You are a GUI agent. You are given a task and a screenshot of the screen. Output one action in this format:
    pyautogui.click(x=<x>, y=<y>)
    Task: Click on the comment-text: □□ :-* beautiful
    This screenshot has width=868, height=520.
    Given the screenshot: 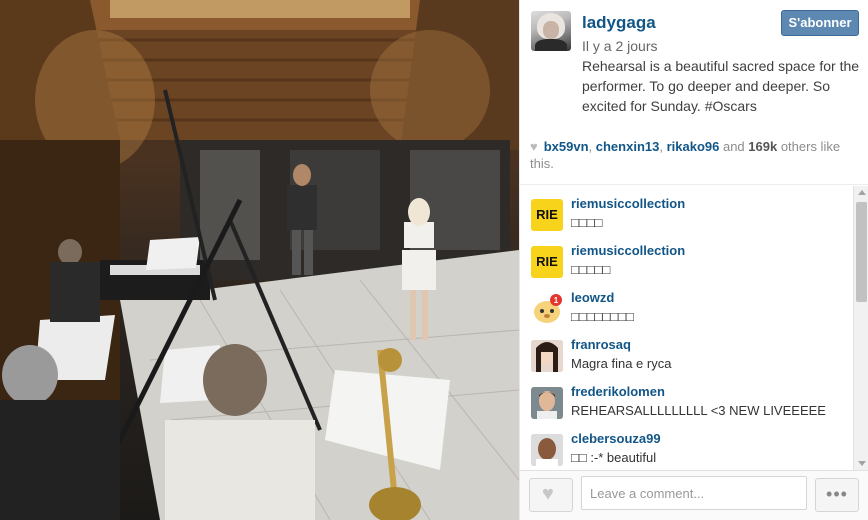 What is the action you would take?
    pyautogui.click(x=614, y=457)
    